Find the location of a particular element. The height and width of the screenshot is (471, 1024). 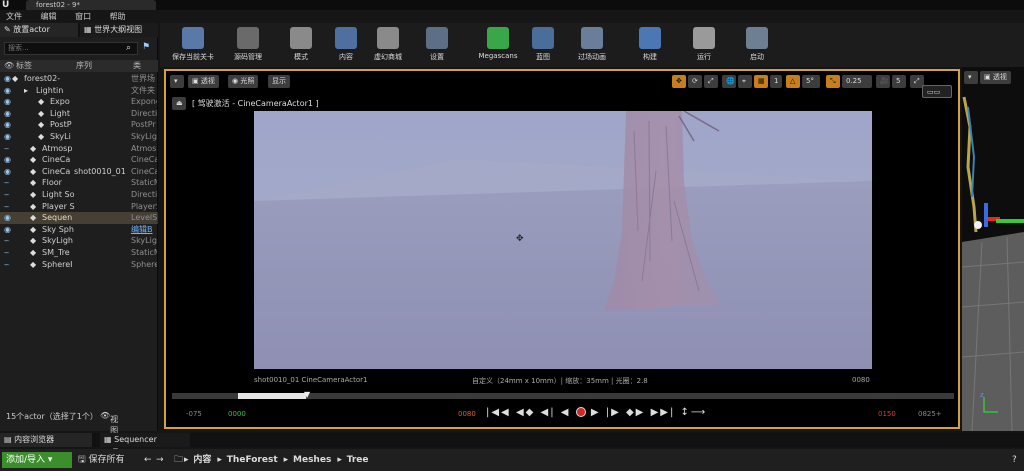

outliner-row: ◉ ◆ CineCa shot0010_01 CineCa is located at coordinates (79, 172).